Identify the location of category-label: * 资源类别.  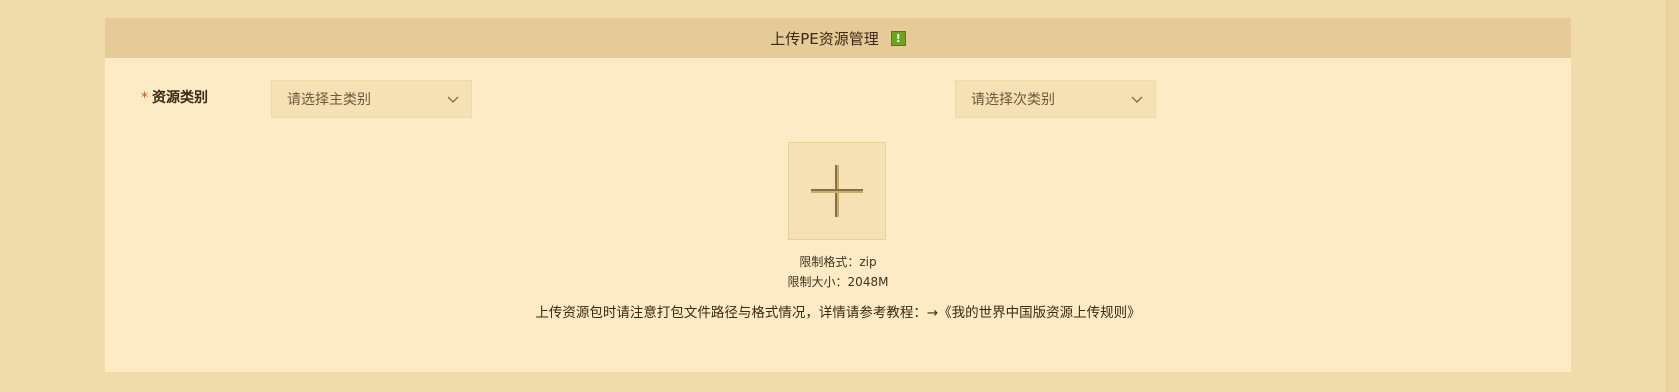
(174, 97).